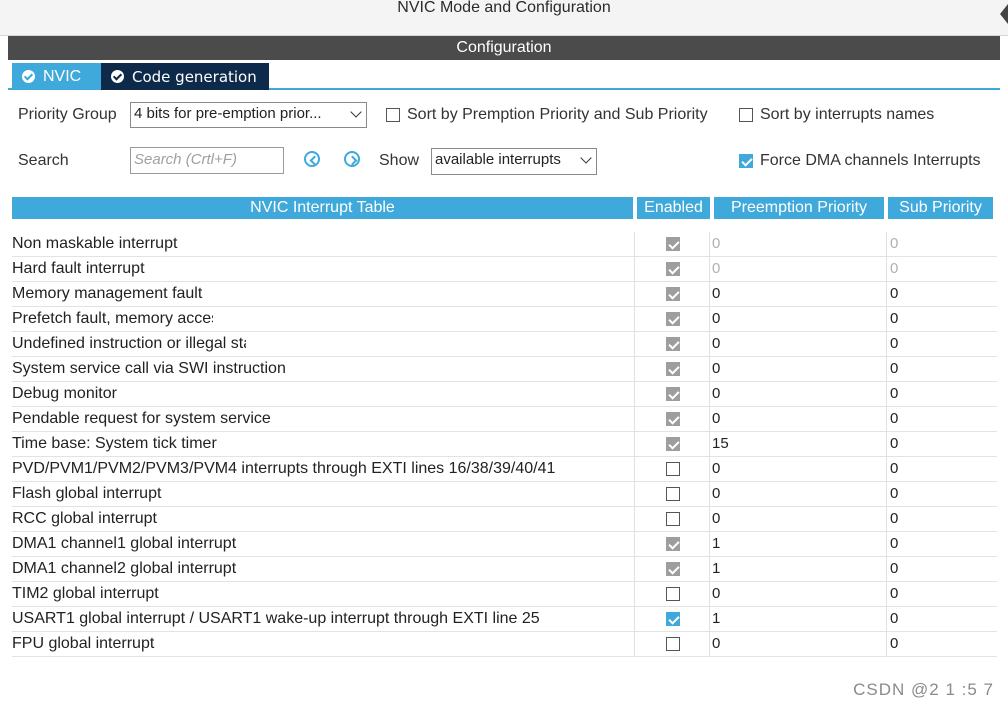  I want to click on table-row: Non maskable interrupt 0 0, so click(504, 244).